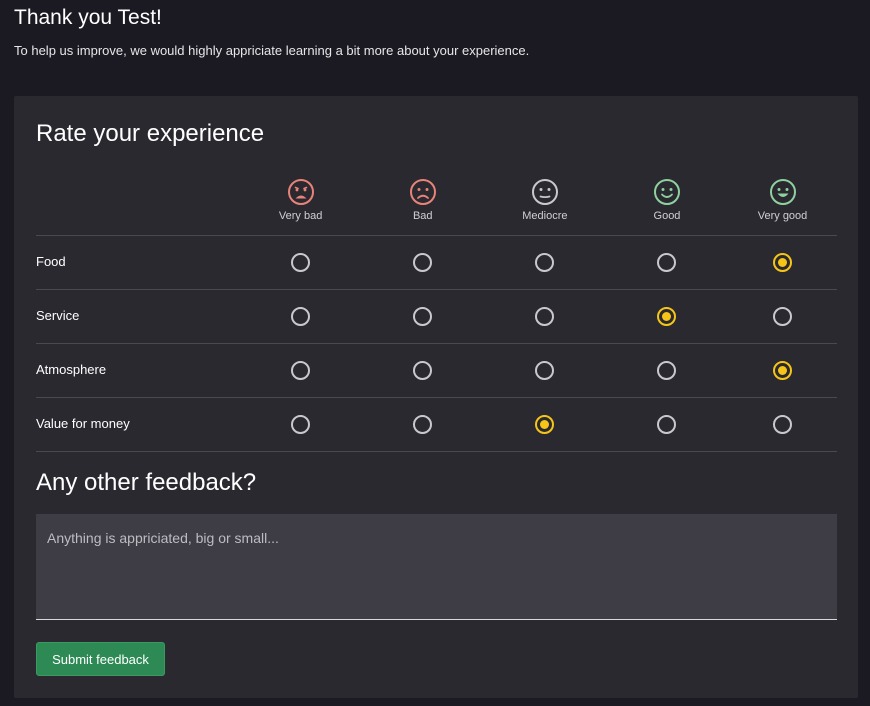  I want to click on rating-row-atmosphere: Atmosphere, so click(436, 370).